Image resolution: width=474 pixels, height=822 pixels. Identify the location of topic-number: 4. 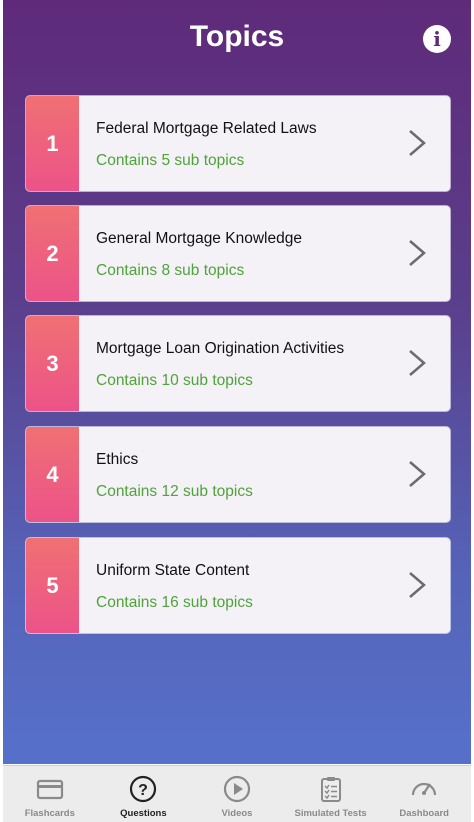
(52, 474).